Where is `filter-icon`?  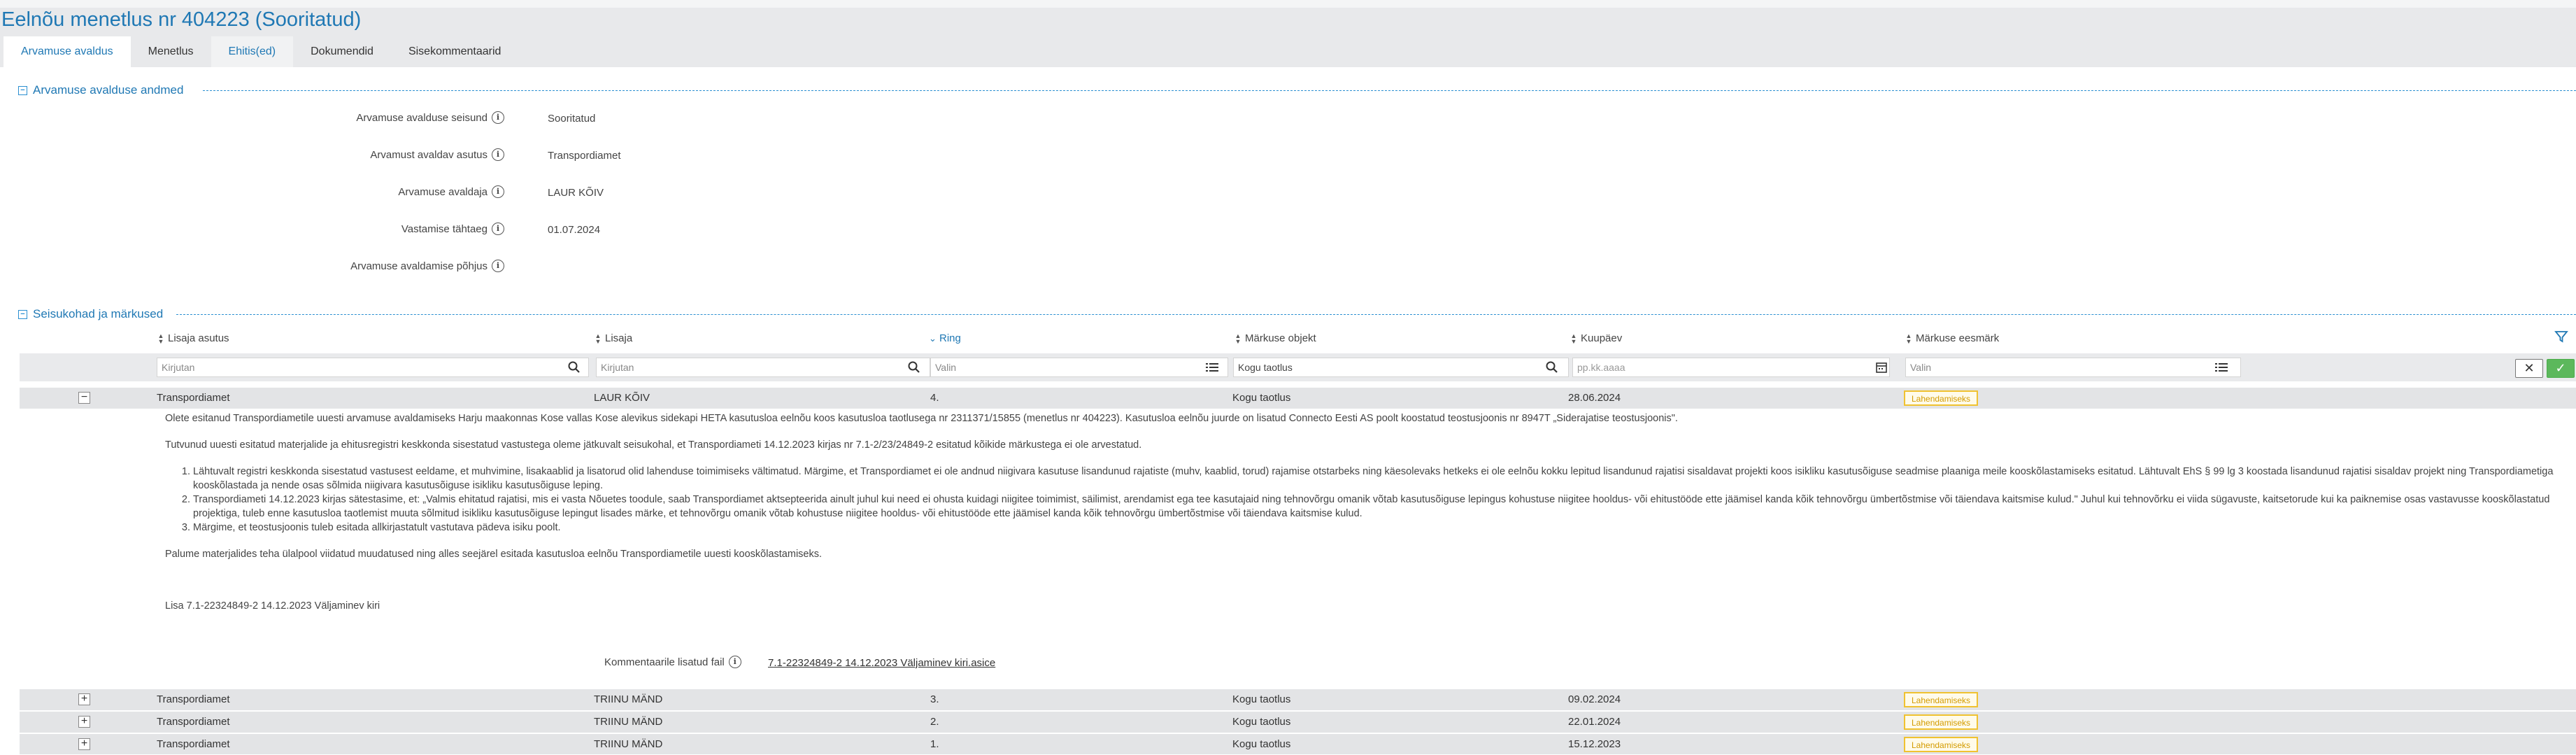
filter-icon is located at coordinates (2561, 338).